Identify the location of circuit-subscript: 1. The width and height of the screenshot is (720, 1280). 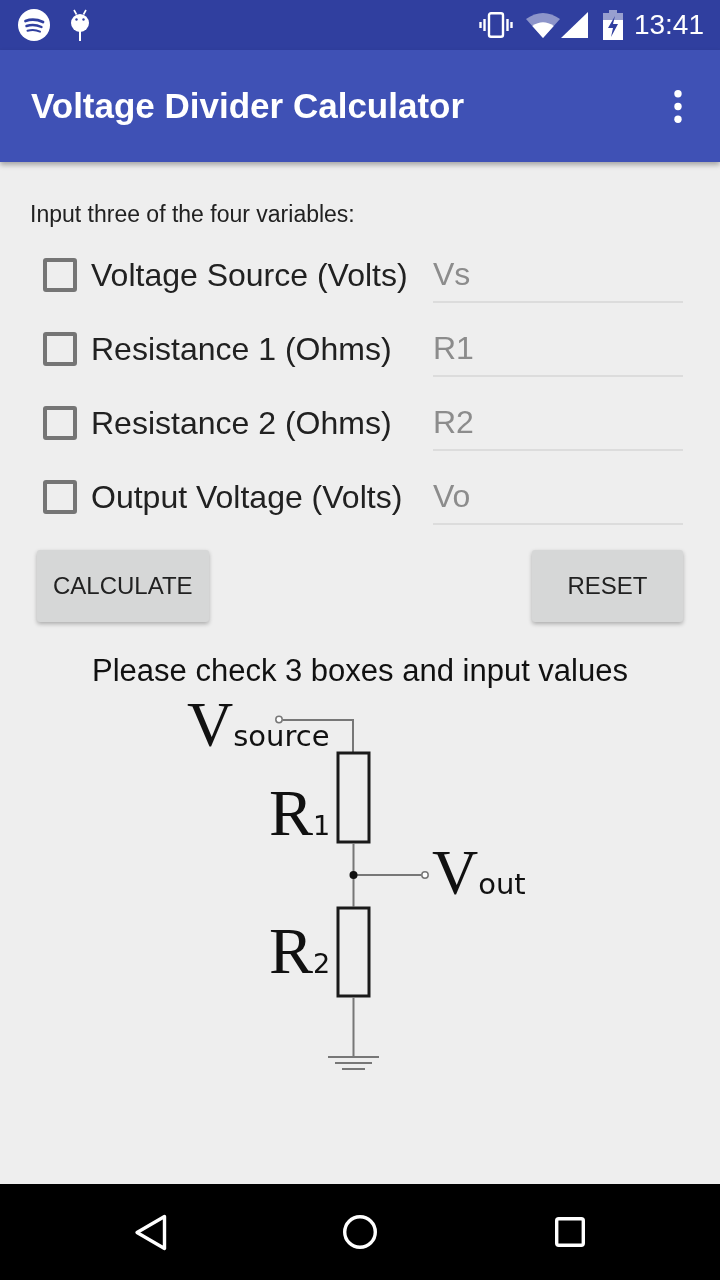
(322, 826).